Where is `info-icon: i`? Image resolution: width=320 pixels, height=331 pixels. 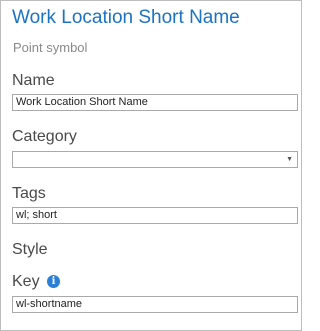 info-icon: i is located at coordinates (53, 281).